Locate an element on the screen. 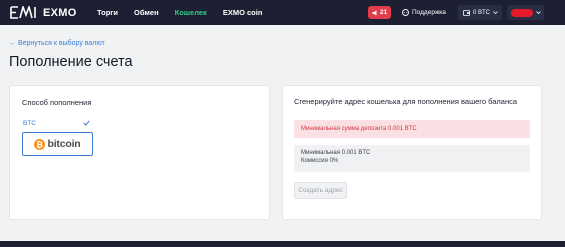 The height and width of the screenshot is (247, 565). checkmark-icon is located at coordinates (86, 123).